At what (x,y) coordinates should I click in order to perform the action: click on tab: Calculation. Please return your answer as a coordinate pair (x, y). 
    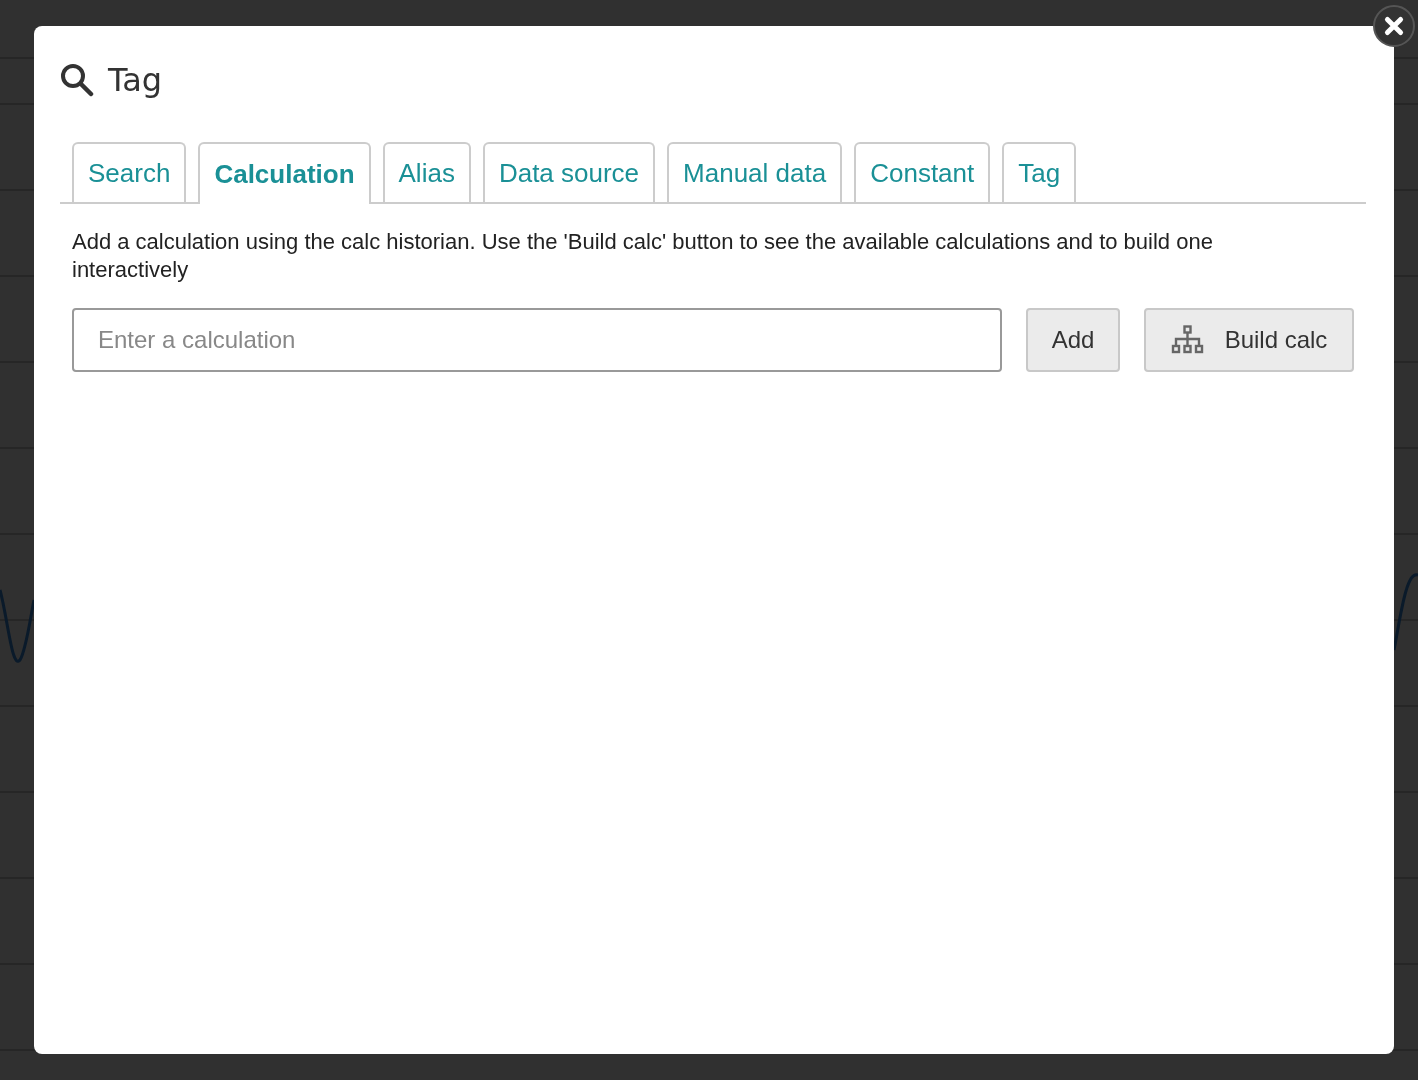
    Looking at the image, I should click on (284, 173).